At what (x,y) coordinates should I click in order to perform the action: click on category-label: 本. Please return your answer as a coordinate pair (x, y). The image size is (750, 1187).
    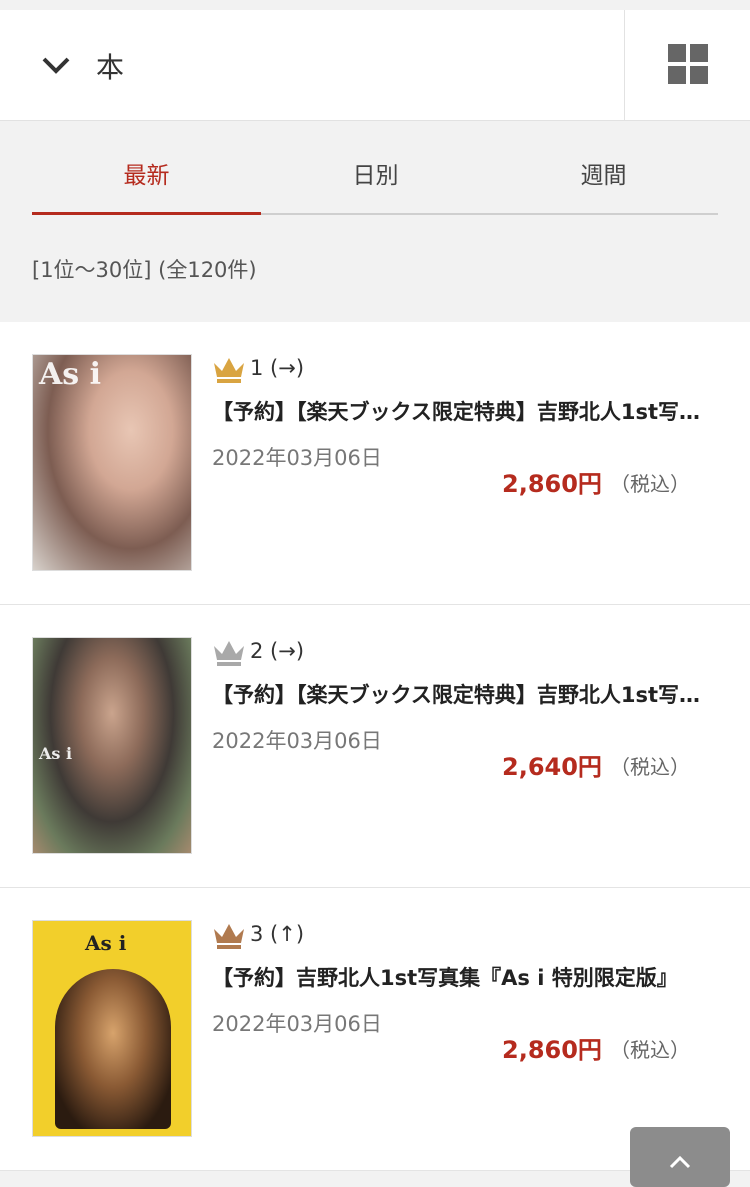
    Looking at the image, I should click on (110, 67).